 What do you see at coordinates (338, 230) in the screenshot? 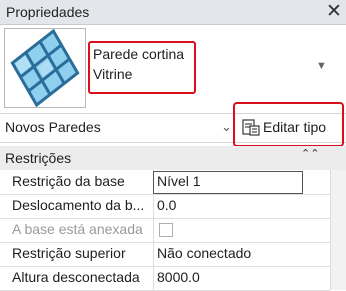
I see `scrollbar` at bounding box center [338, 230].